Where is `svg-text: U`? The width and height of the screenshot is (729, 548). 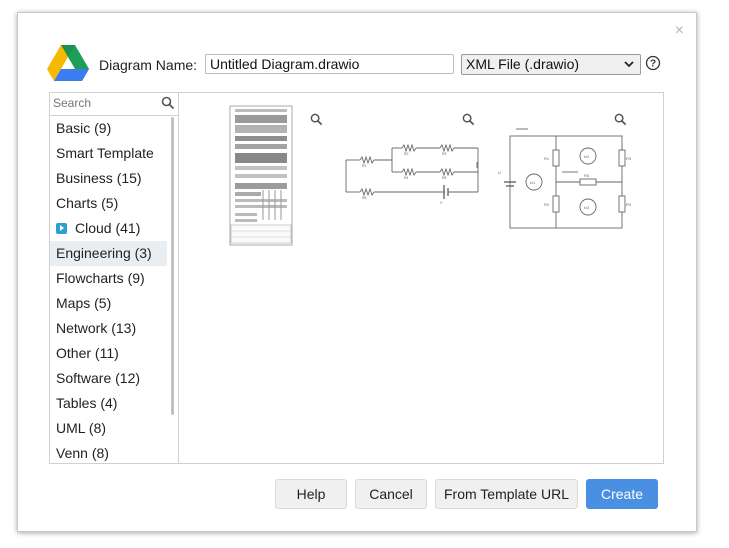
svg-text: U is located at coordinates (499, 172).